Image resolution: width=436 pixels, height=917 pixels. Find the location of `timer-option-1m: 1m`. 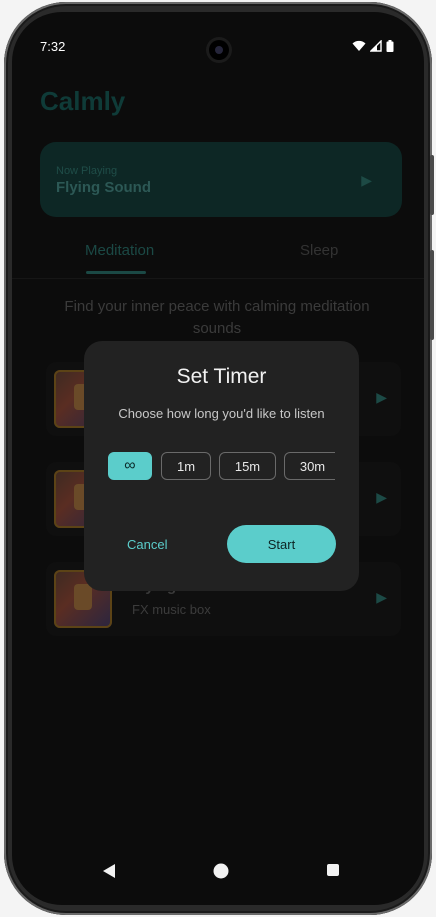

timer-option-1m: 1m is located at coordinates (186, 466).